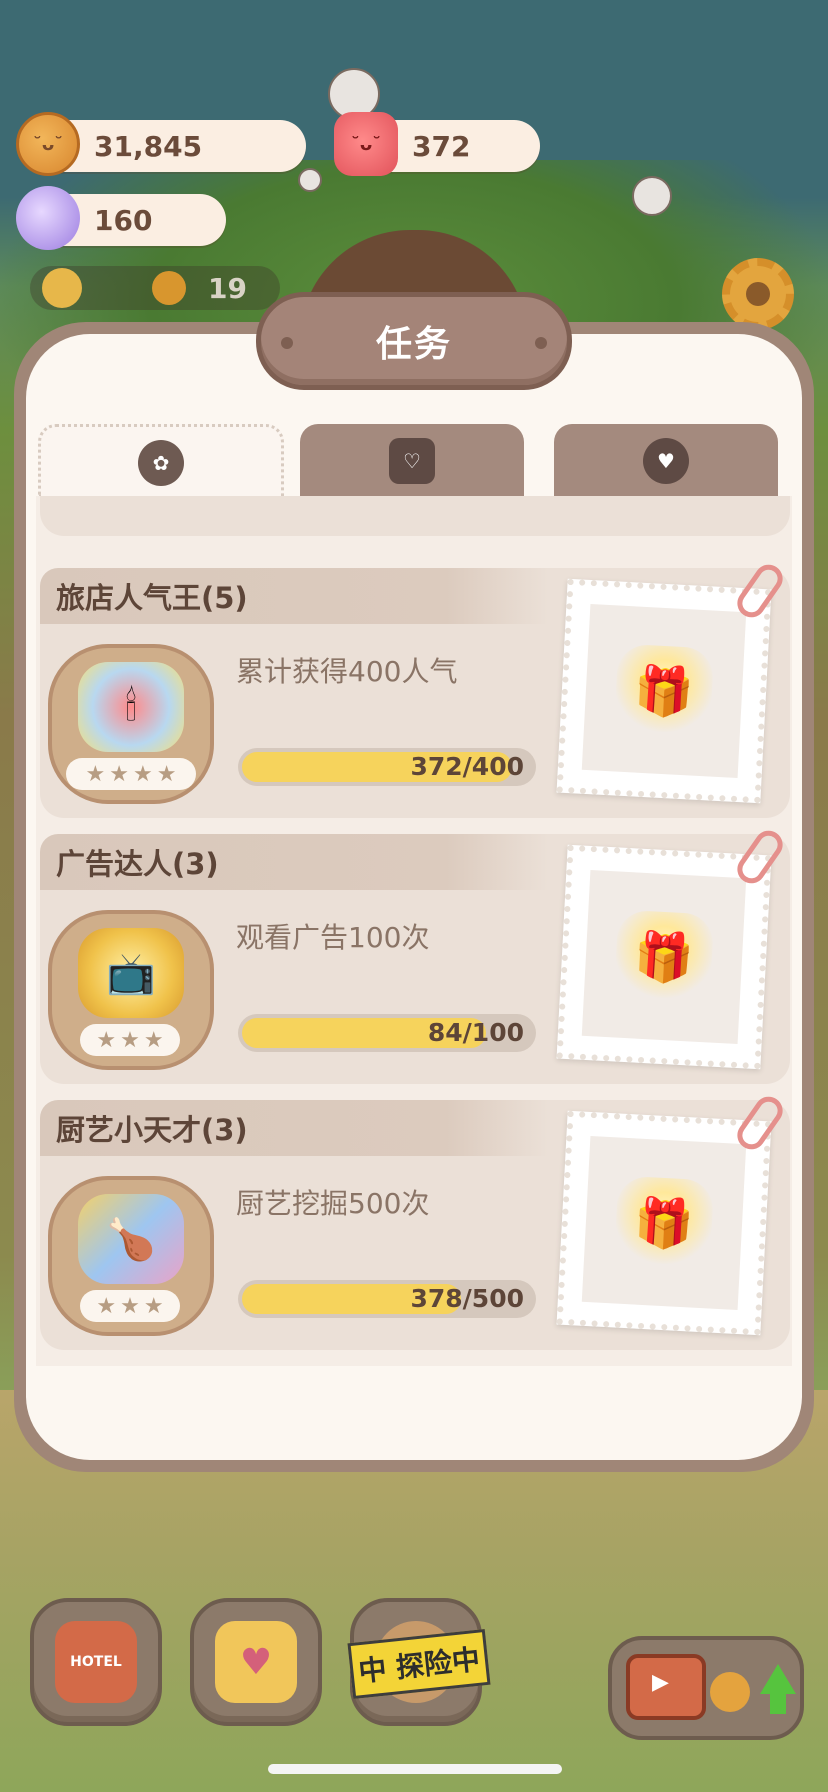 This screenshot has height=1792, width=828. I want to click on ad-boost-button, so click(706, 1688).